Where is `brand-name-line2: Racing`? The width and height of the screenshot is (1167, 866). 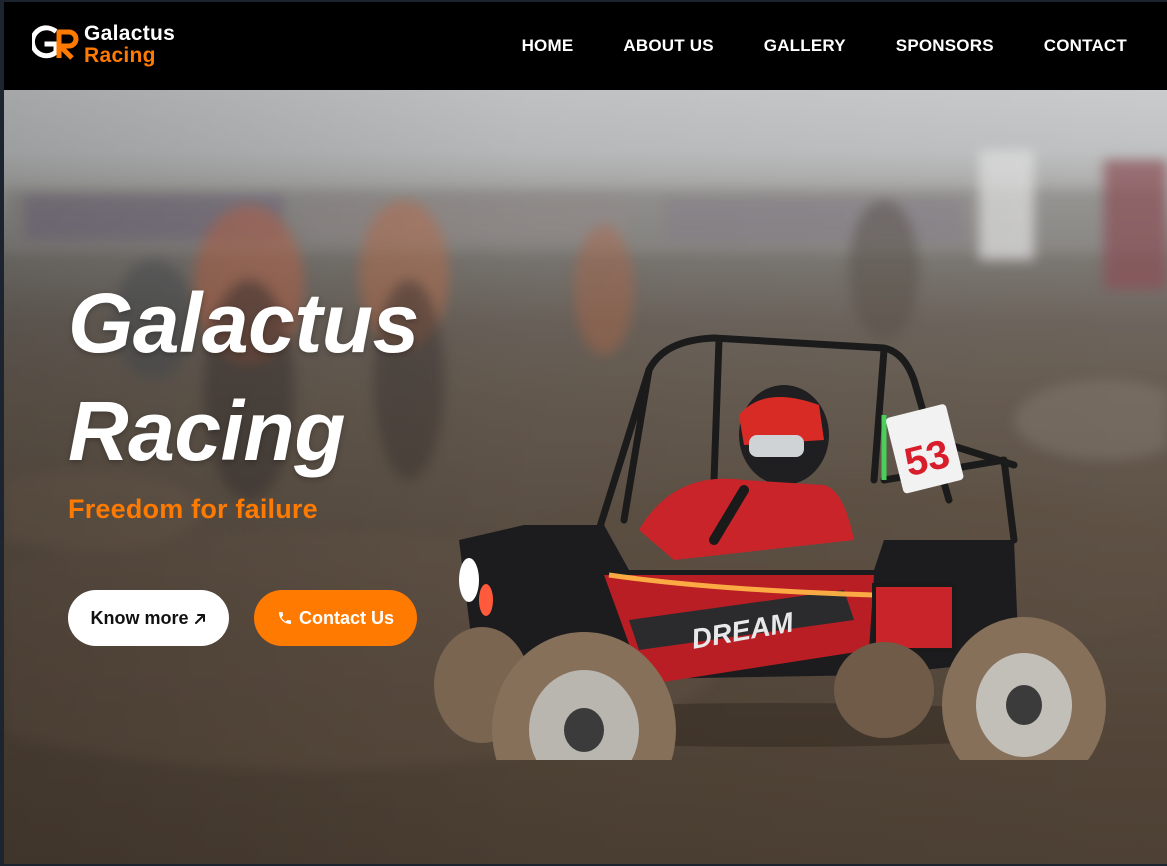
brand-name-line2: Racing is located at coordinates (120, 55).